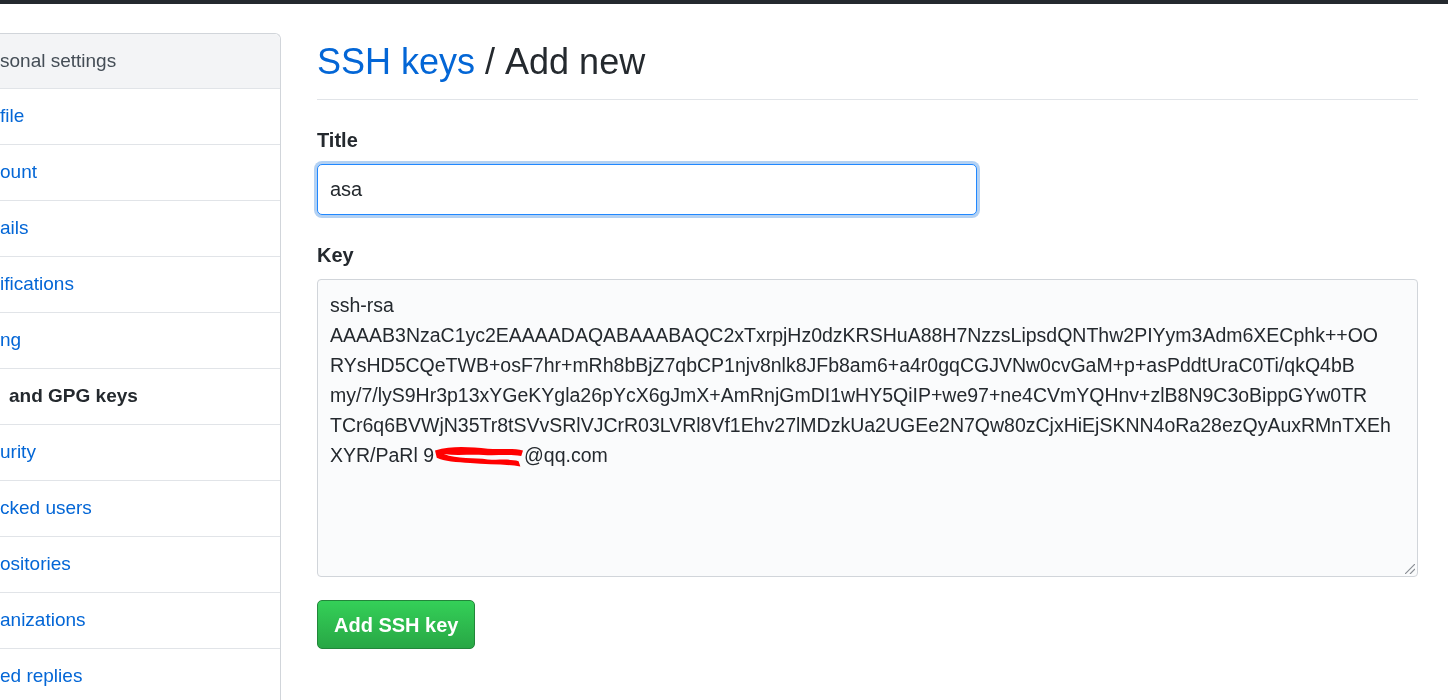 This screenshot has height=700, width=1448. I want to click on sidebar-item: and GPG keys, so click(69, 396).